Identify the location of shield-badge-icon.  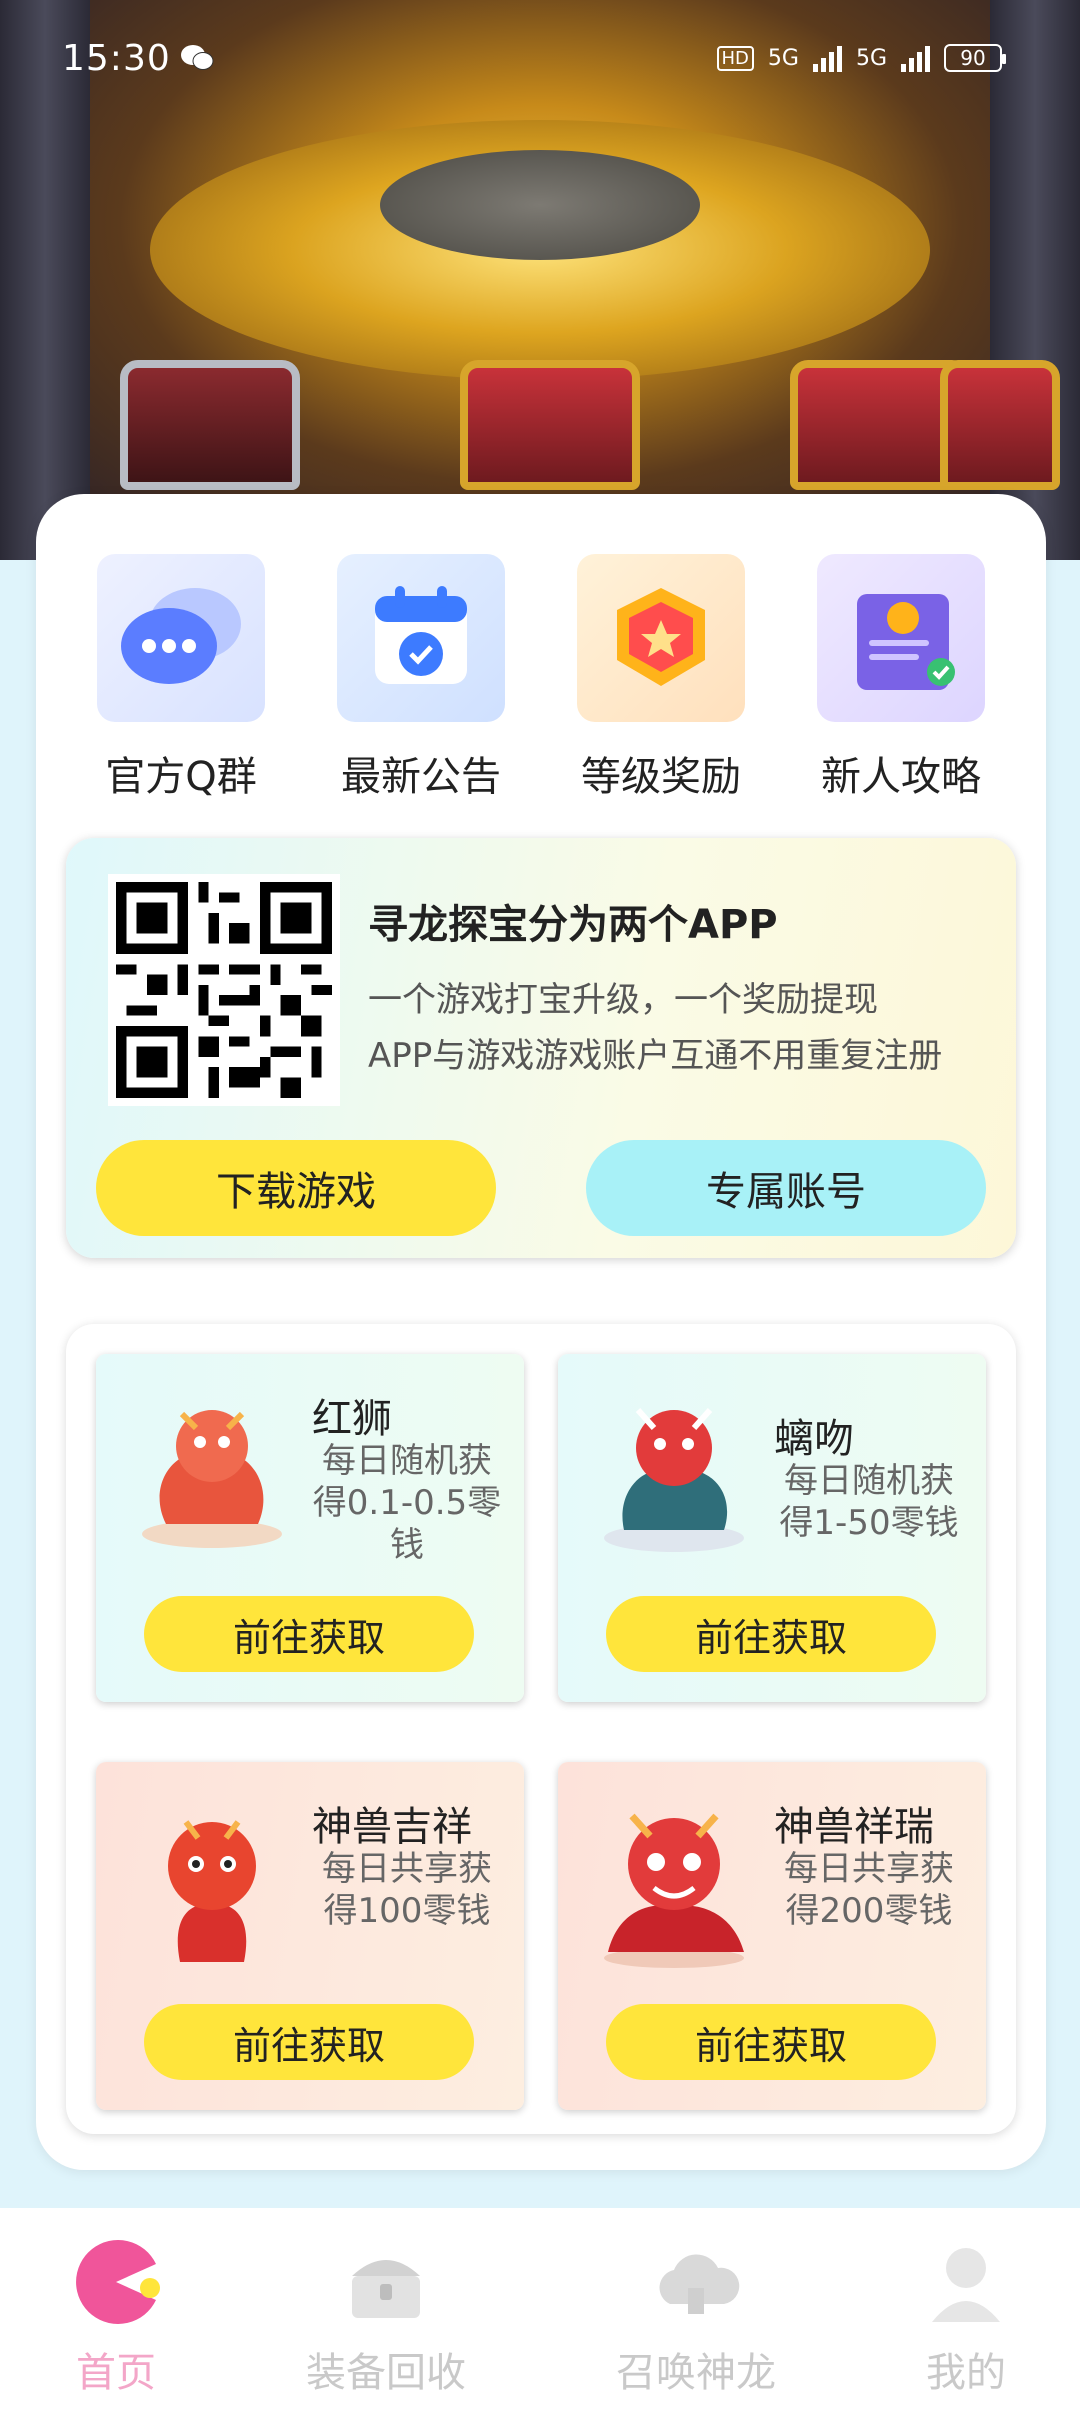
(661, 638).